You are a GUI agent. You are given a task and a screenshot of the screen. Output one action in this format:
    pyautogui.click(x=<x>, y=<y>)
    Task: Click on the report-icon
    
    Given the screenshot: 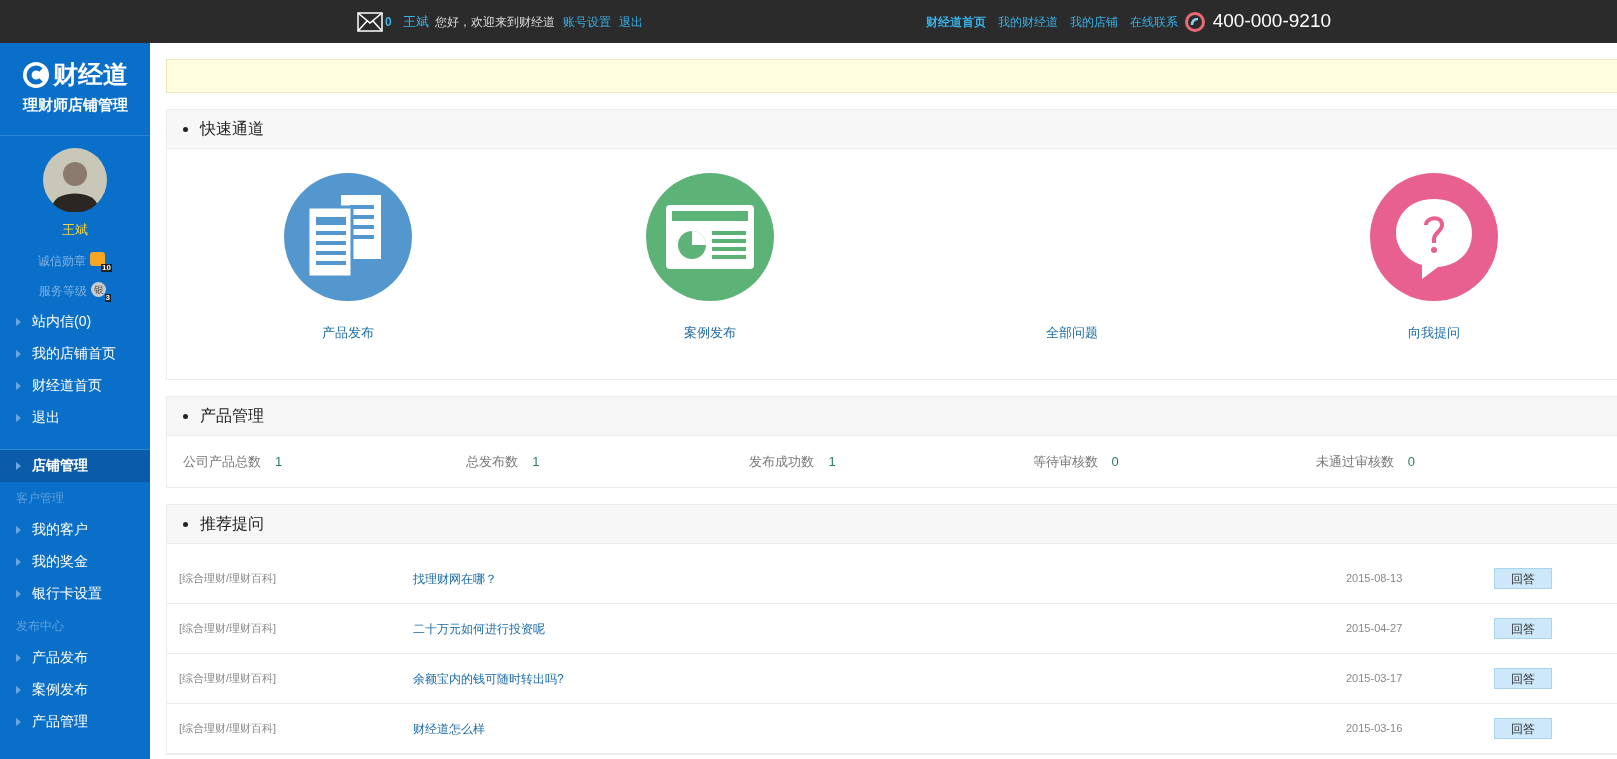 What is the action you would take?
    pyautogui.click(x=710, y=237)
    